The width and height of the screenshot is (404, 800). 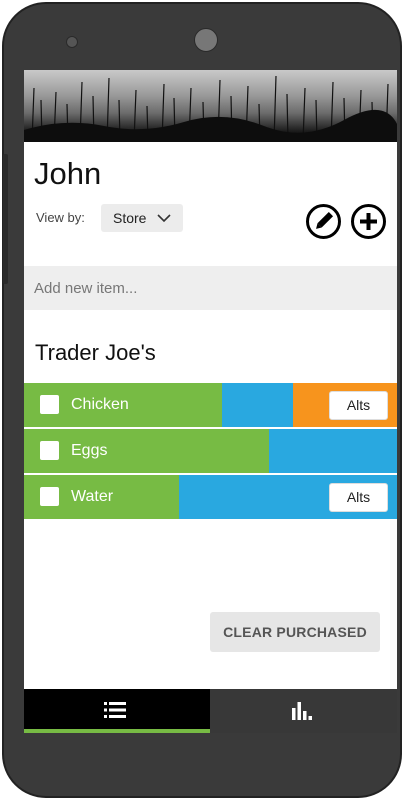 What do you see at coordinates (72, 42) in the screenshot?
I see `sensor` at bounding box center [72, 42].